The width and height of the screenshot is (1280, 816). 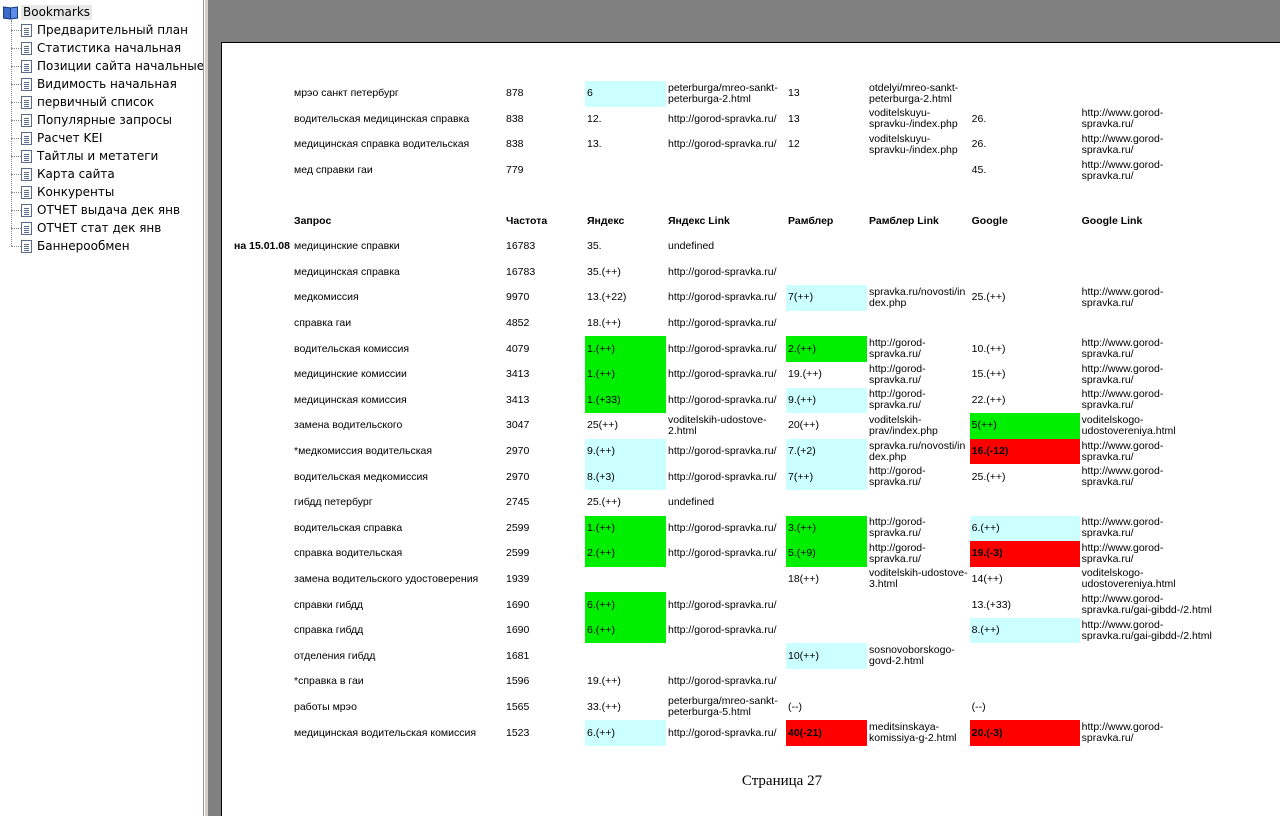 I want to click on cell-freq: 2599, so click(x=518, y=553).